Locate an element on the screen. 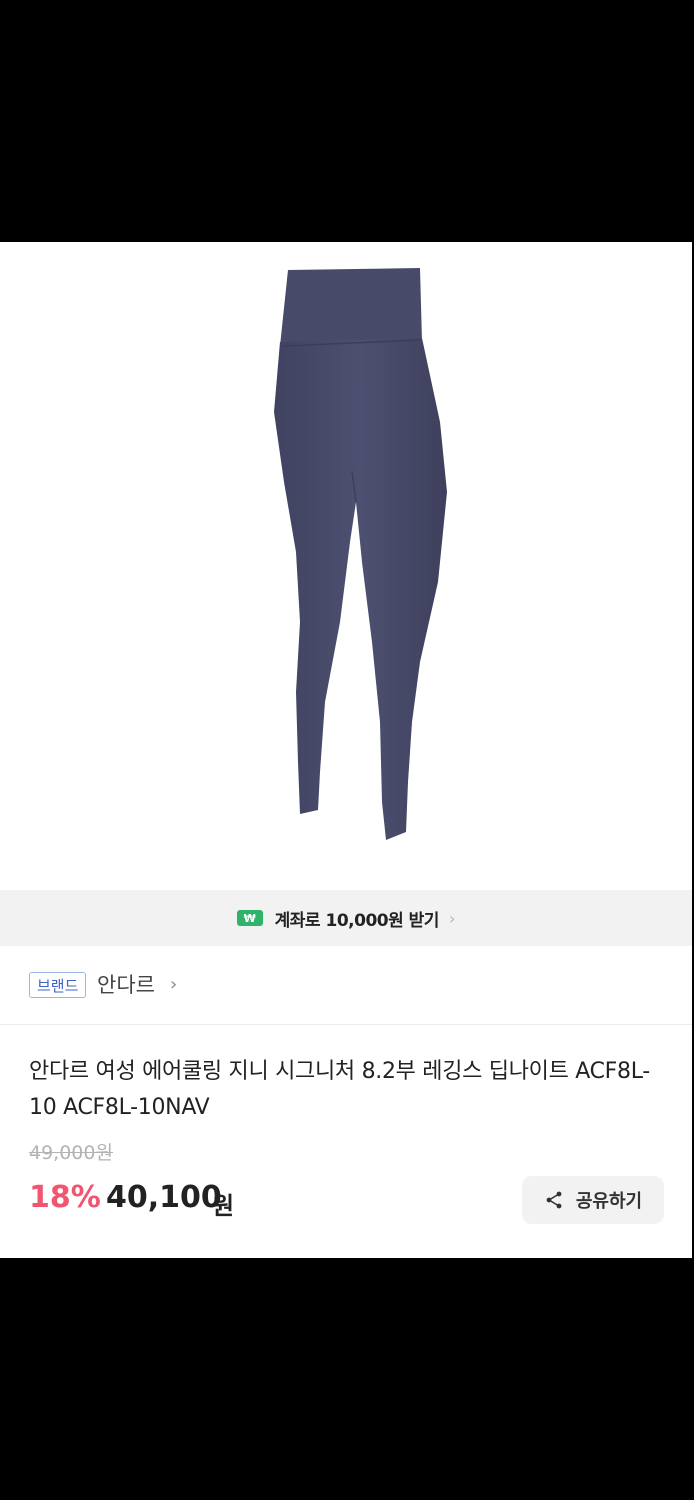  account-reward-banner: ₩ 계좌로 10,000원 받기 › is located at coordinates (346, 918).